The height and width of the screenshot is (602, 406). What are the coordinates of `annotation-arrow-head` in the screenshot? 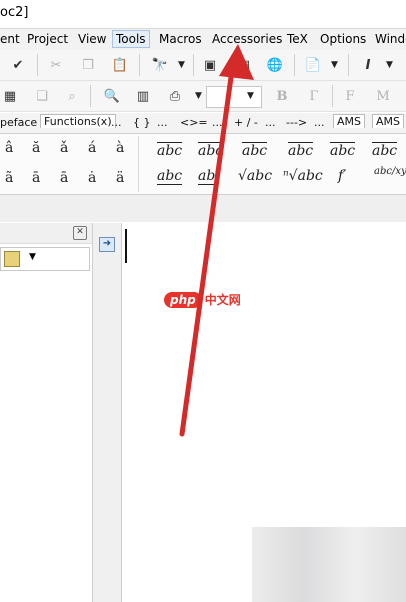 It's located at (236, 62).